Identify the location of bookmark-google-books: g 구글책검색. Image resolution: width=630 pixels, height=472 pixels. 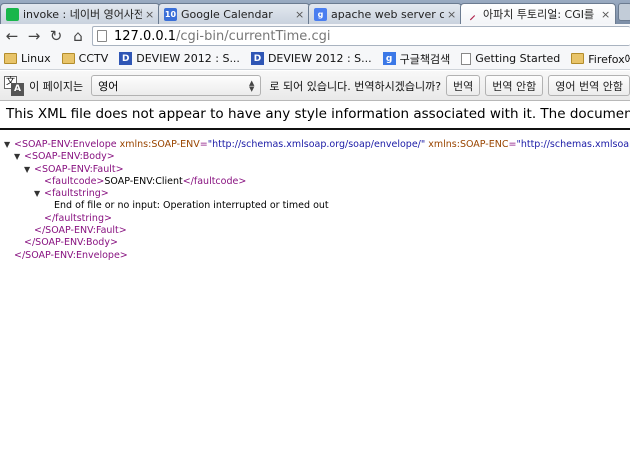
(418, 59).